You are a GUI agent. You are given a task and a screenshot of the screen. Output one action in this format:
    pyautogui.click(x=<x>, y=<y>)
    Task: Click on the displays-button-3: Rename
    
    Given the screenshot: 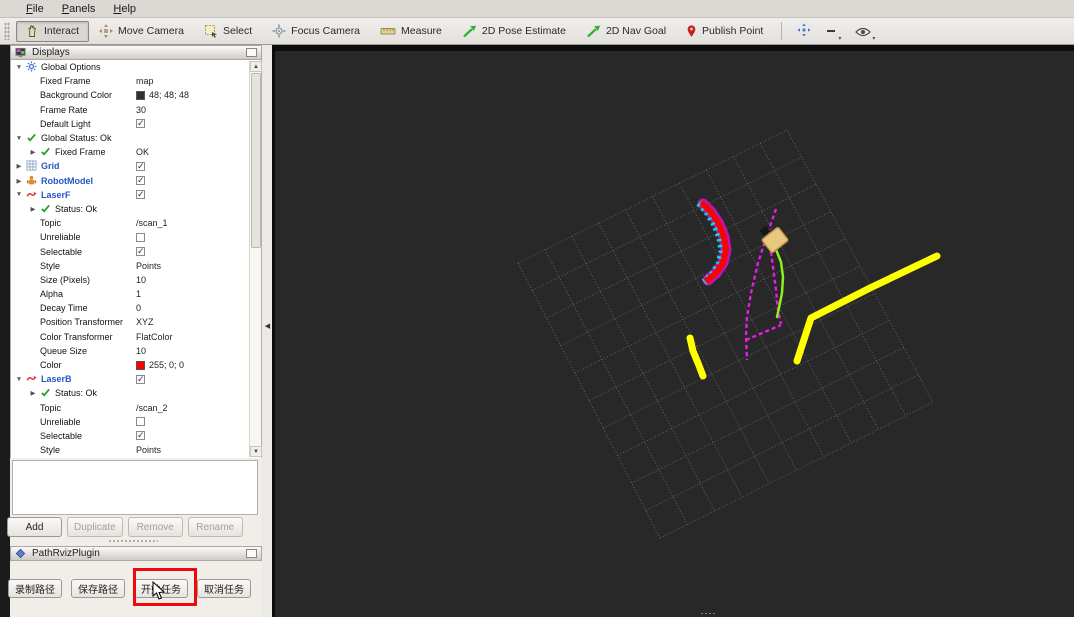 What is the action you would take?
    pyautogui.click(x=215, y=527)
    